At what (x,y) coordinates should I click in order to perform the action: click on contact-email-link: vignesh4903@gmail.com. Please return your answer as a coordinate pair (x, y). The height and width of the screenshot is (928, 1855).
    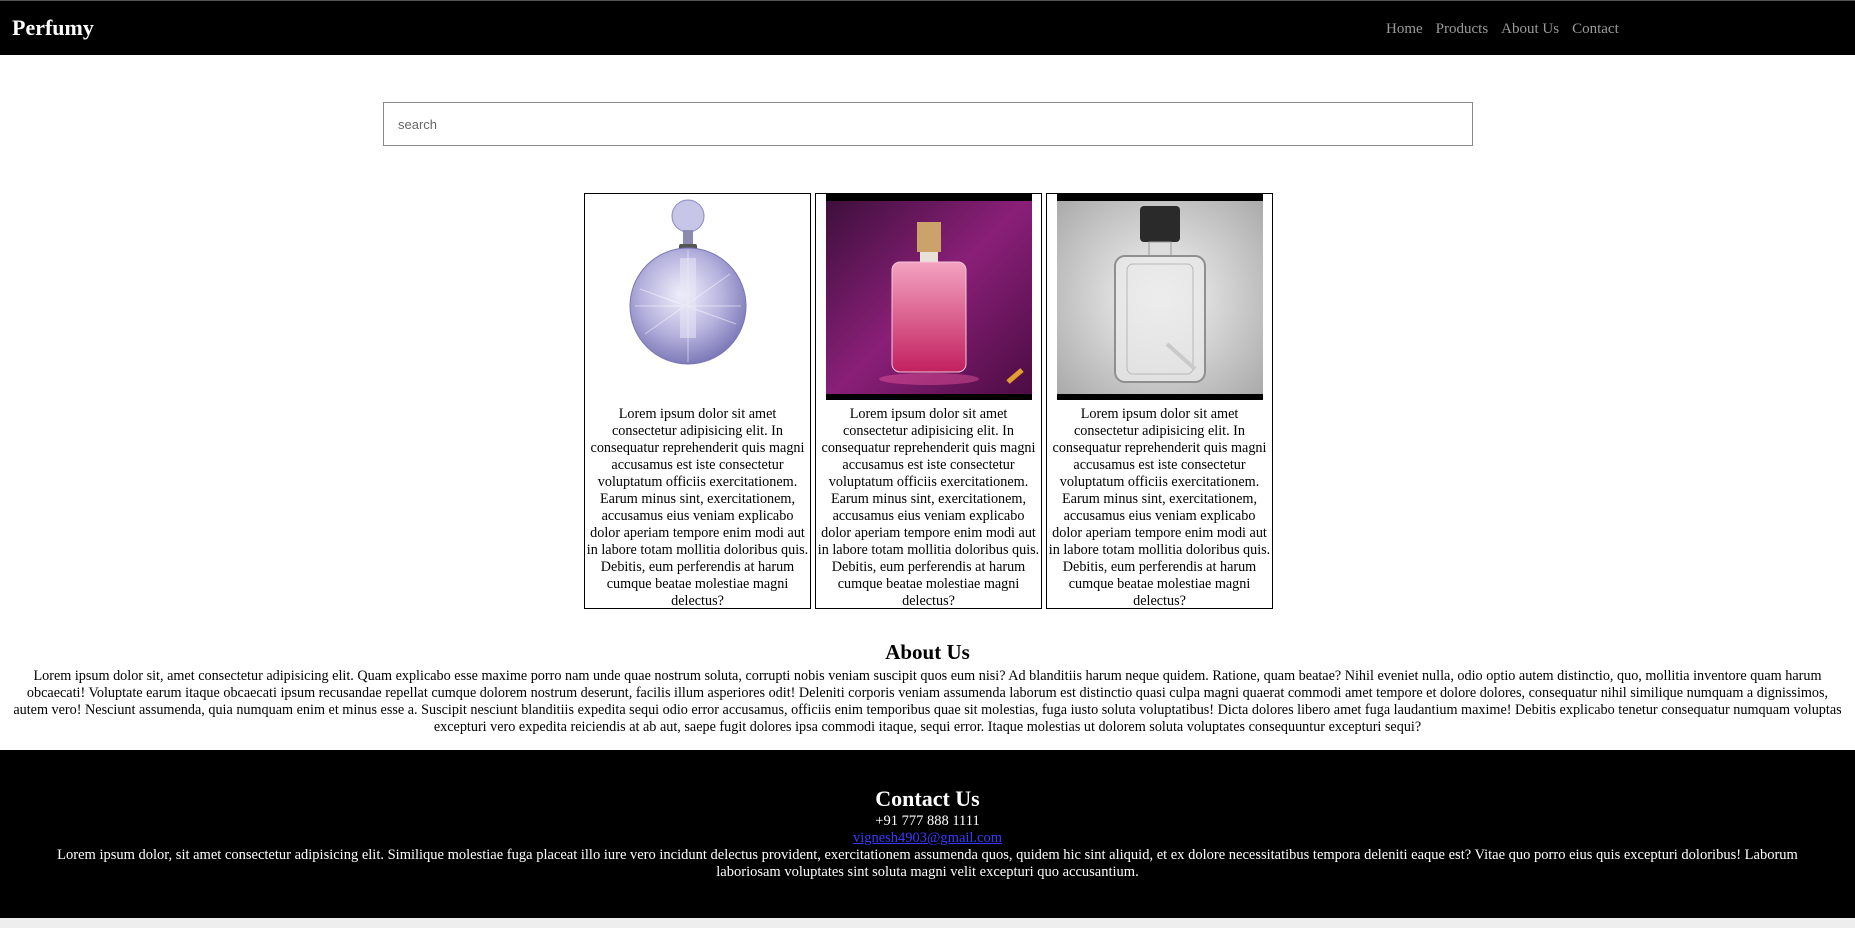
    Looking at the image, I should click on (927, 838).